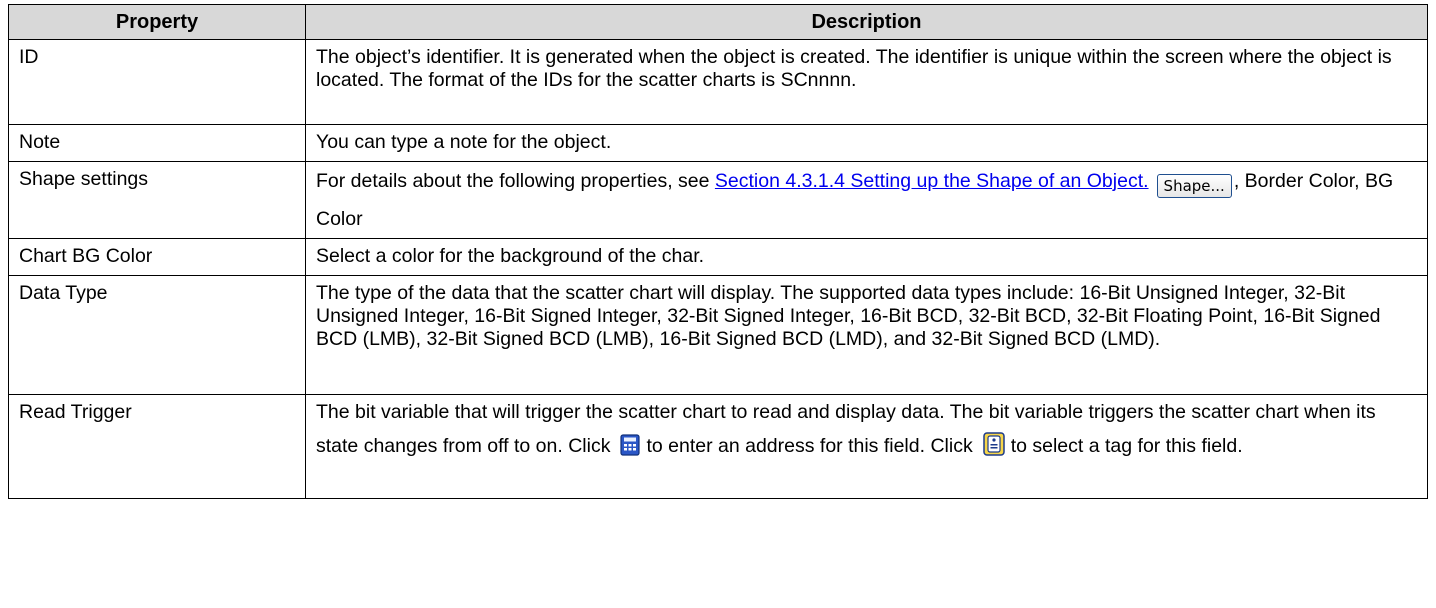 The image size is (1436, 608). I want to click on header-description: Description, so click(866, 22).